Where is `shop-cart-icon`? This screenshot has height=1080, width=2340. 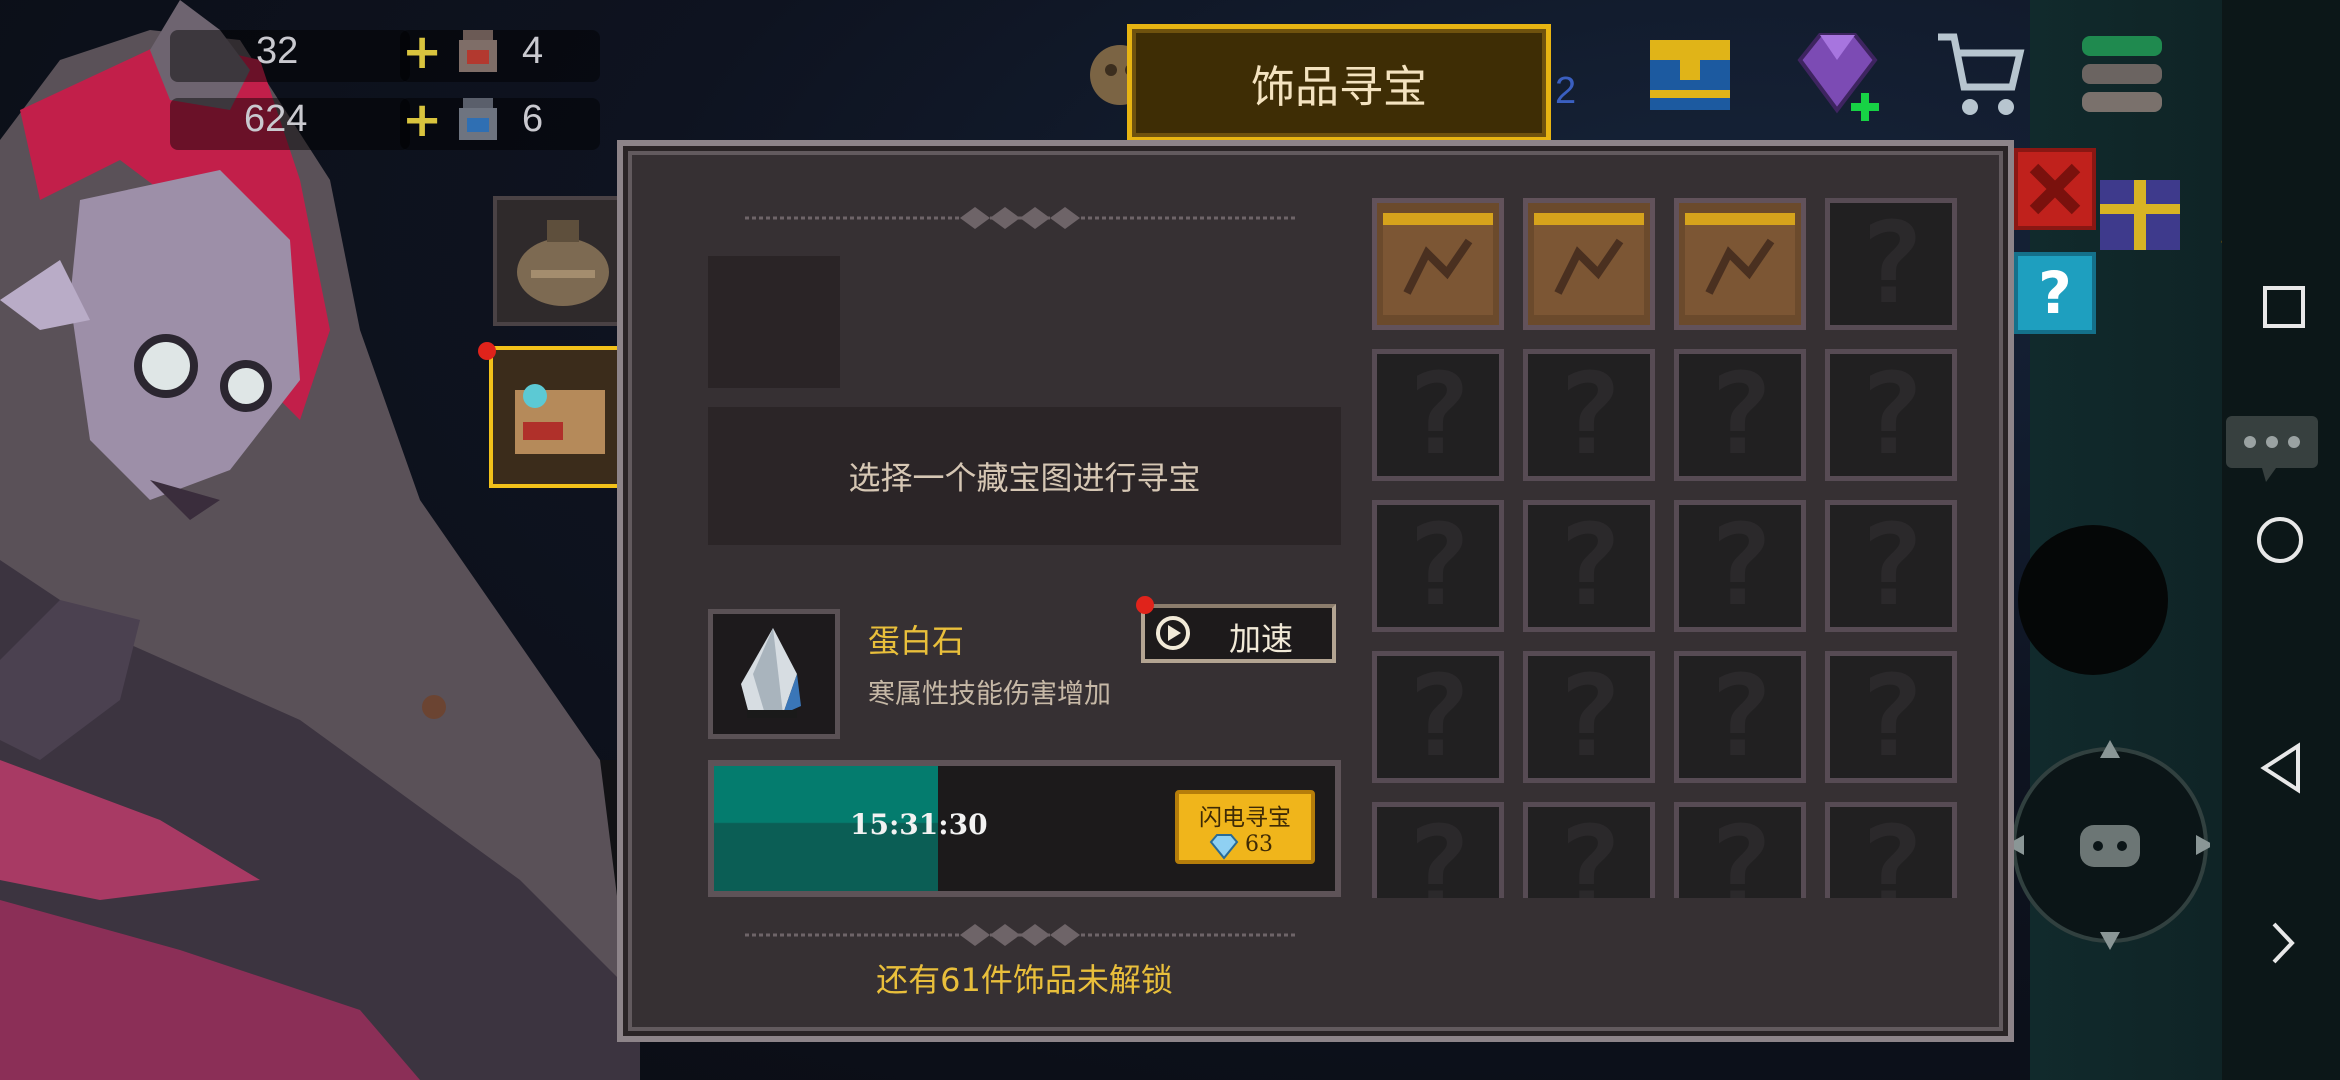 shop-cart-icon is located at coordinates (1980, 75).